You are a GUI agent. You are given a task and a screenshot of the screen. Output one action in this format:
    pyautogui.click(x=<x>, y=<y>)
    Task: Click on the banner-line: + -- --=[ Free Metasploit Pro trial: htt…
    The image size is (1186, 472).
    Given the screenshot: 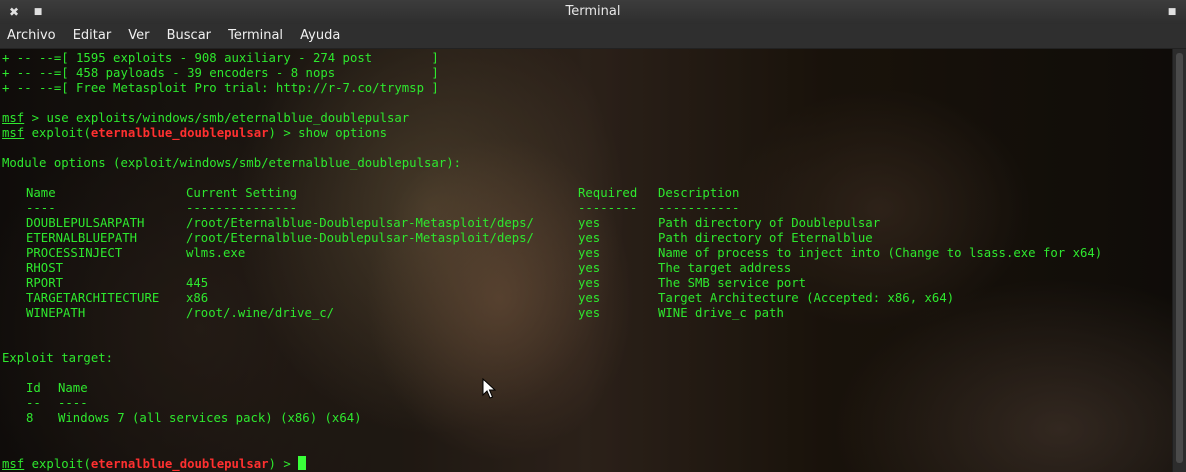 What is the action you would take?
    pyautogui.click(x=220, y=88)
    